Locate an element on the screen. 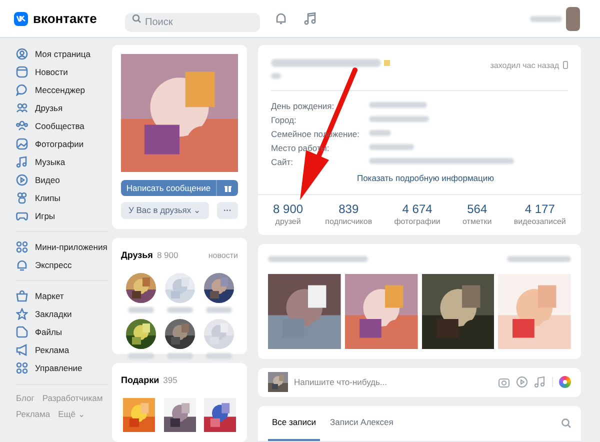 The image size is (600, 442). counter: 564 отметки is located at coordinates (477, 215).